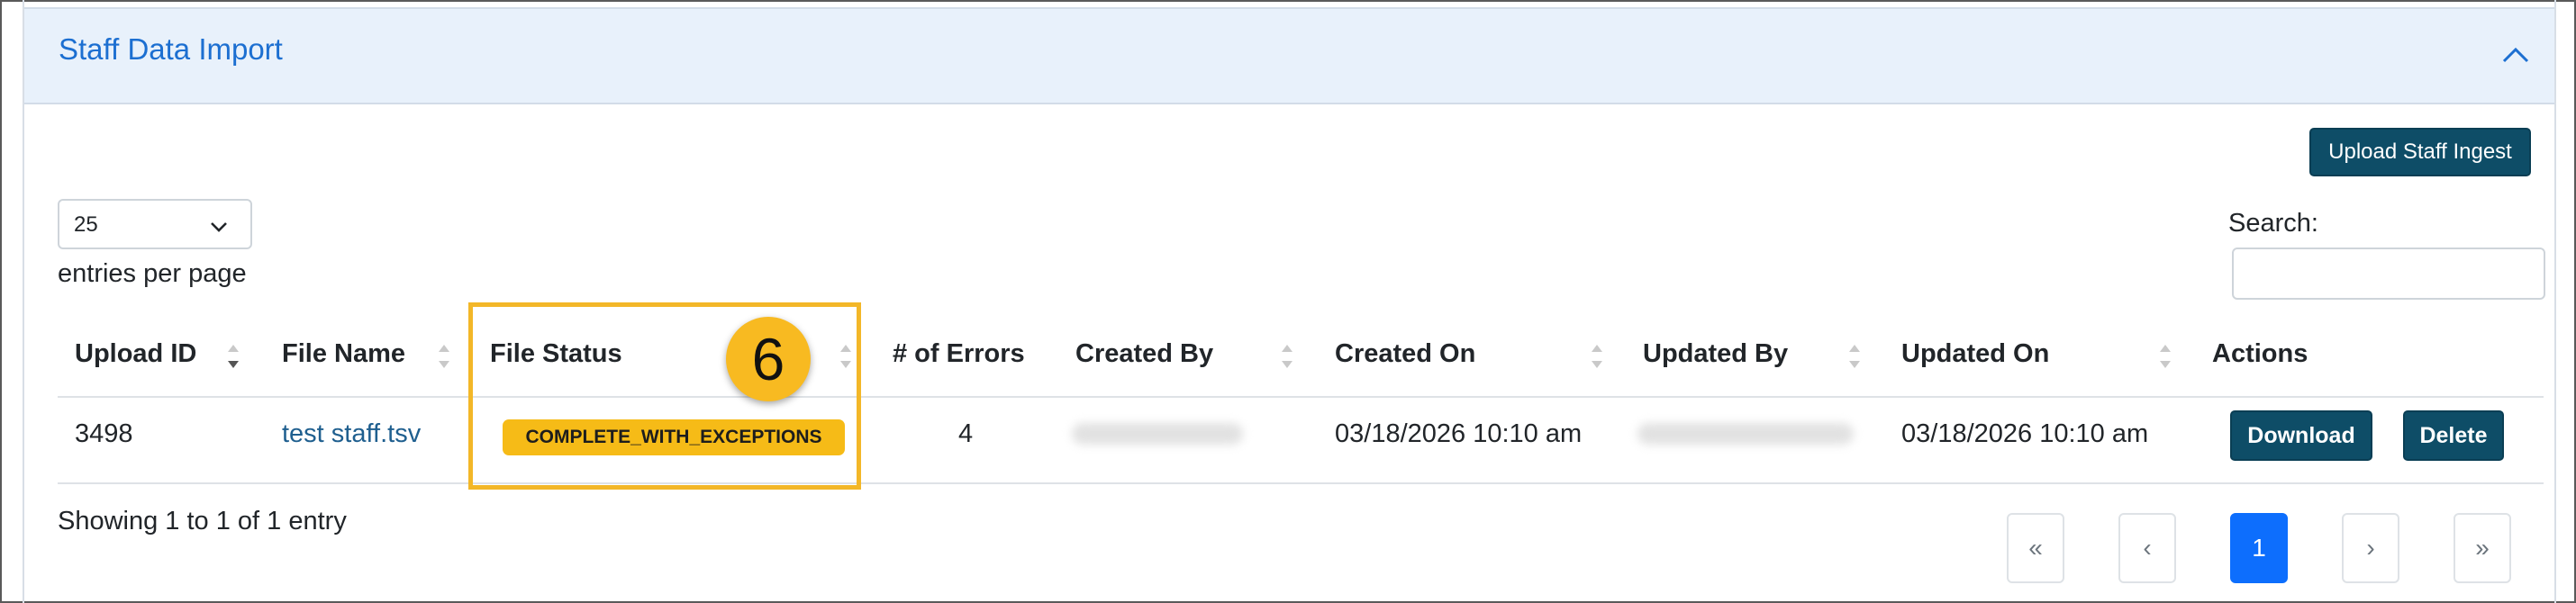 This screenshot has width=2576, height=603. Describe the element at coordinates (966, 433) in the screenshot. I see `cell-errors: 4` at that location.